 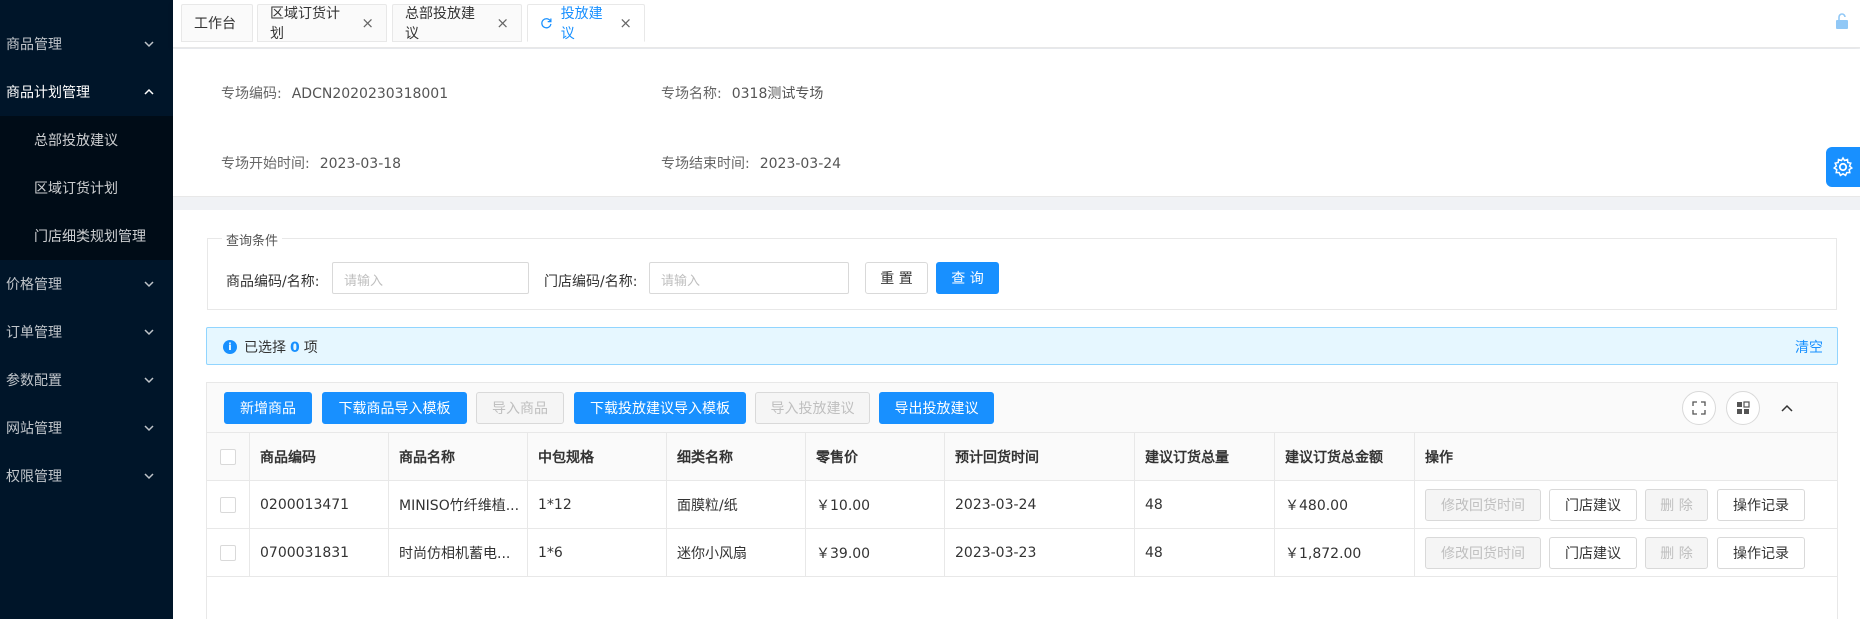 What do you see at coordinates (86, 44) in the screenshot?
I see `menu-product-management: 商品管理` at bounding box center [86, 44].